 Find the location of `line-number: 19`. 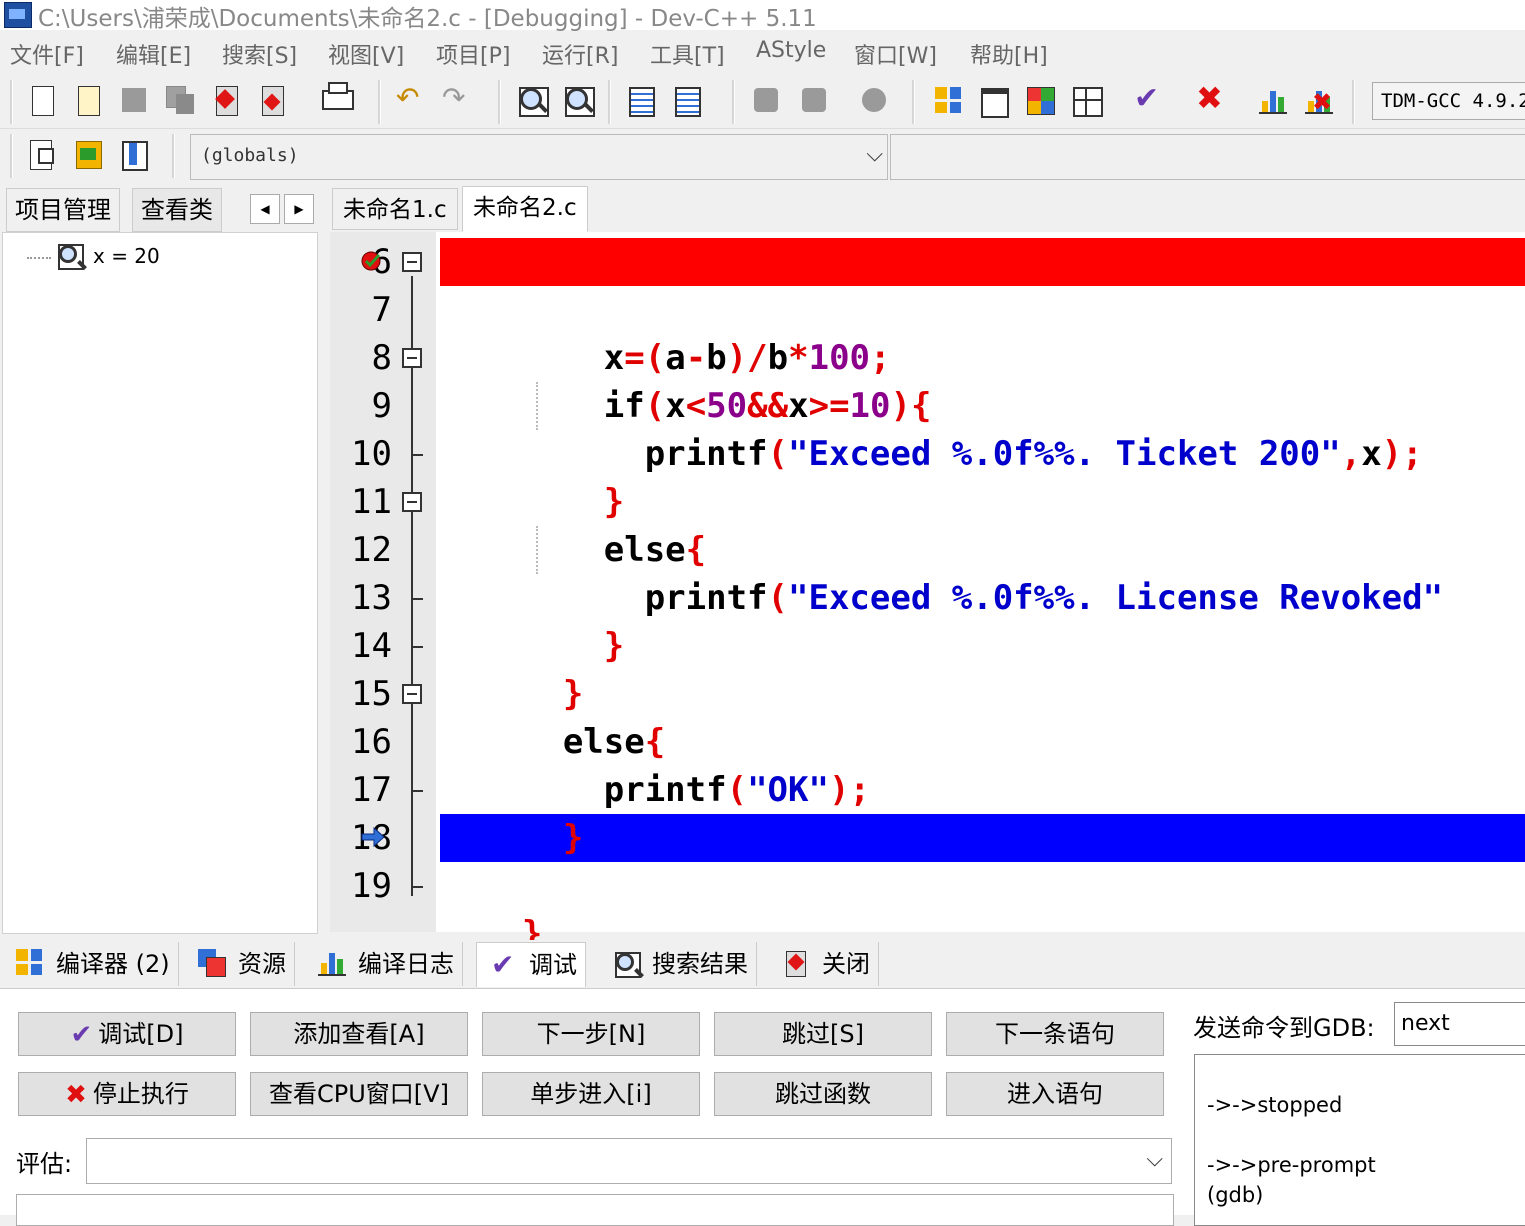

line-number: 19 is located at coordinates (371, 886).